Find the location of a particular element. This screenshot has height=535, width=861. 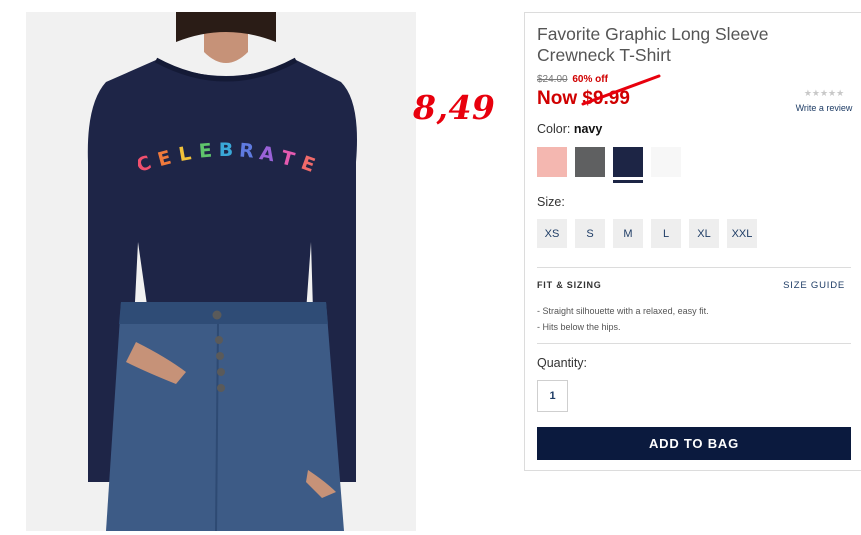

graphic-letter: C is located at coordinates (146, 164).